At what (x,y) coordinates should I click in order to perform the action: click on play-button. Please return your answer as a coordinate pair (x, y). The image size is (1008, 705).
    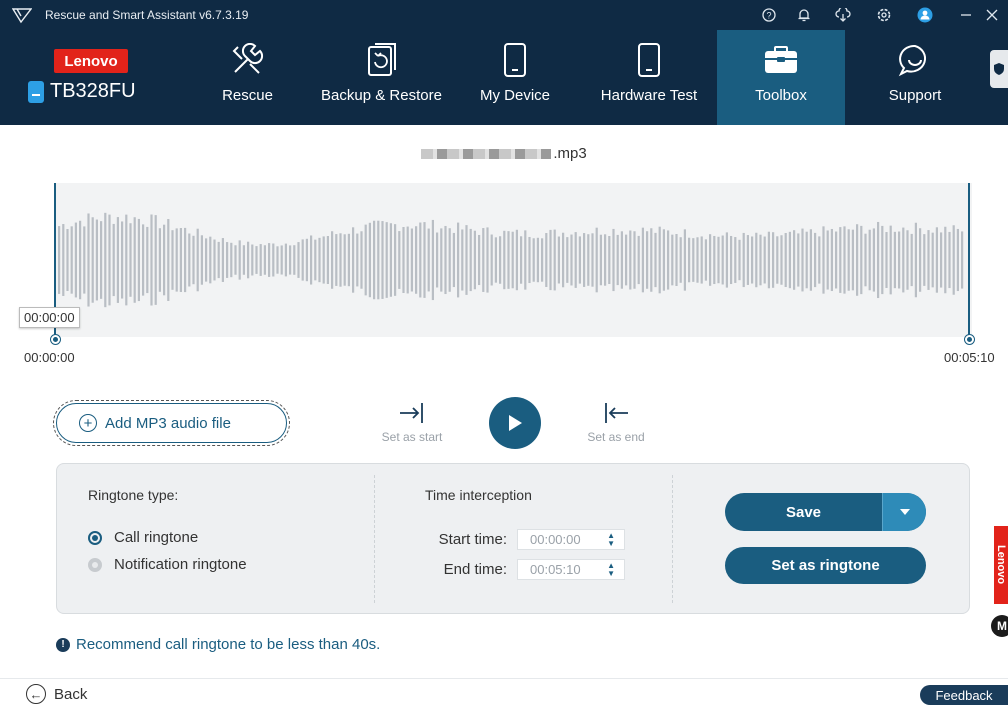
    Looking at the image, I should click on (515, 423).